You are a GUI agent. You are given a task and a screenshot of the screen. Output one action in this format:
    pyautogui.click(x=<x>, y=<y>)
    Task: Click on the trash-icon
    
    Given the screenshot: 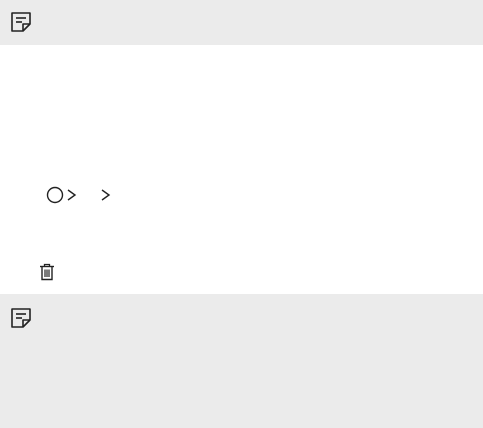 What is the action you would take?
    pyautogui.click(x=47, y=272)
    